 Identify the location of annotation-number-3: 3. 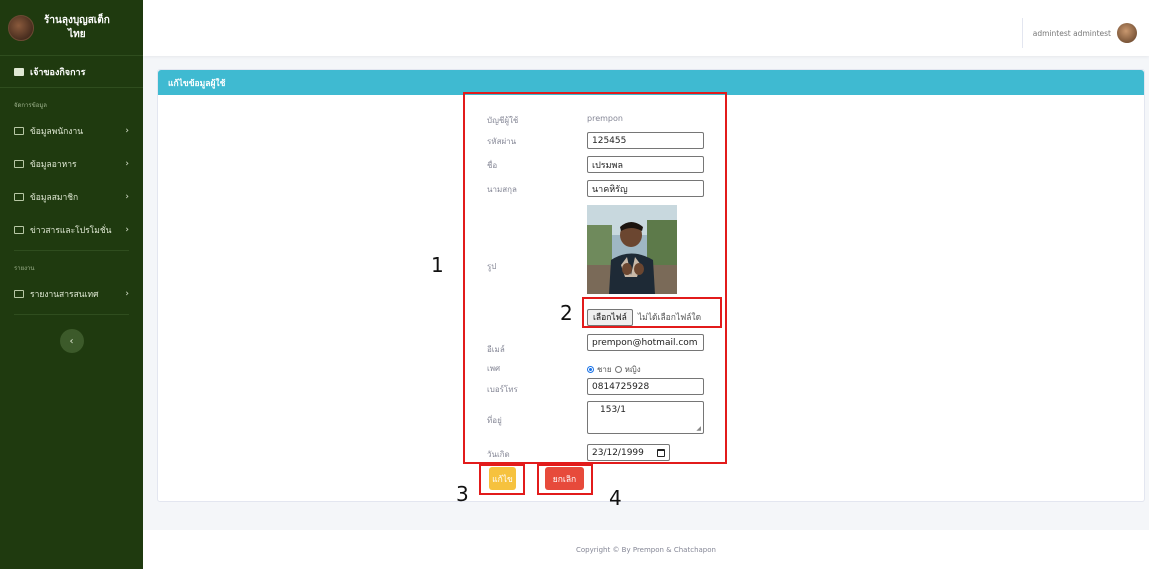
(462, 494).